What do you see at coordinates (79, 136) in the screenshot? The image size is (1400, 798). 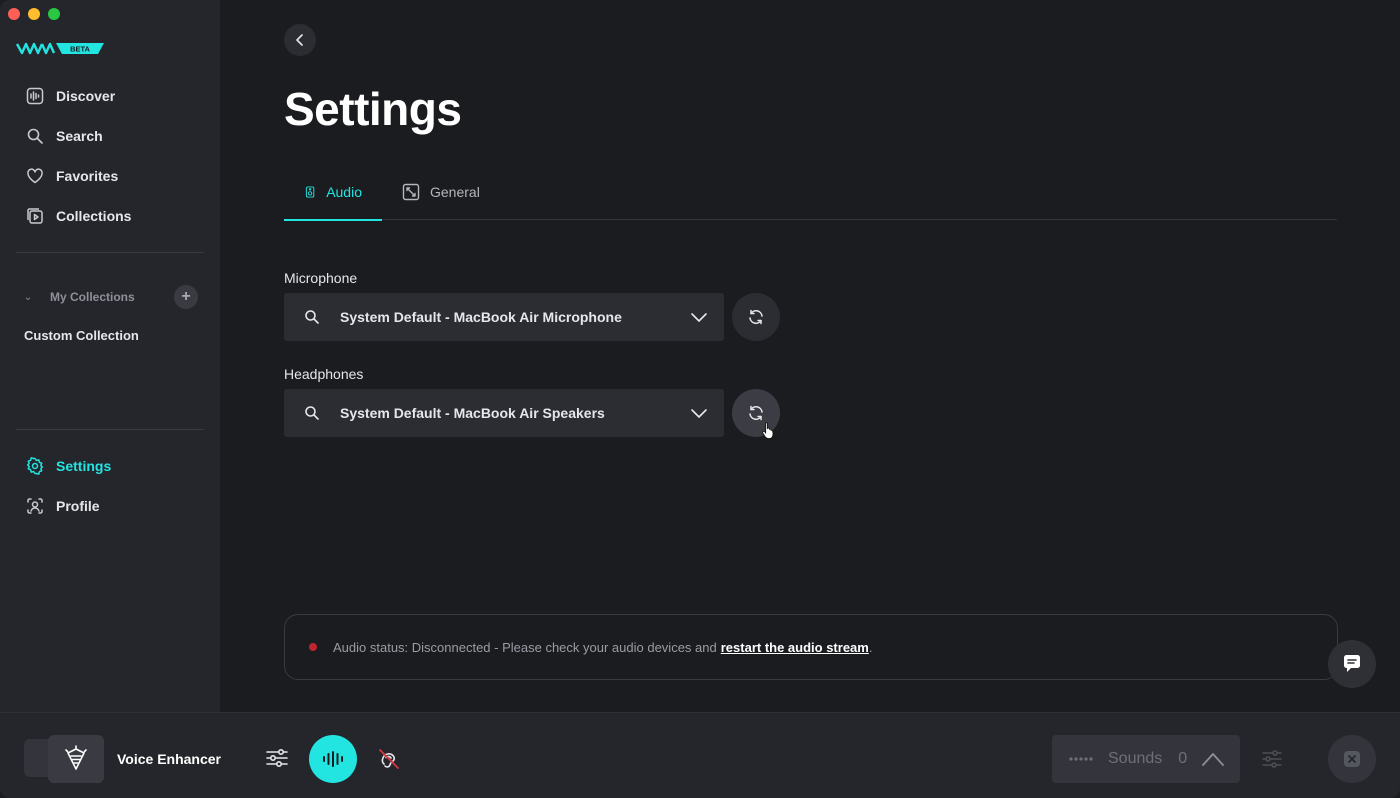 I see `nav-label: Search` at bounding box center [79, 136].